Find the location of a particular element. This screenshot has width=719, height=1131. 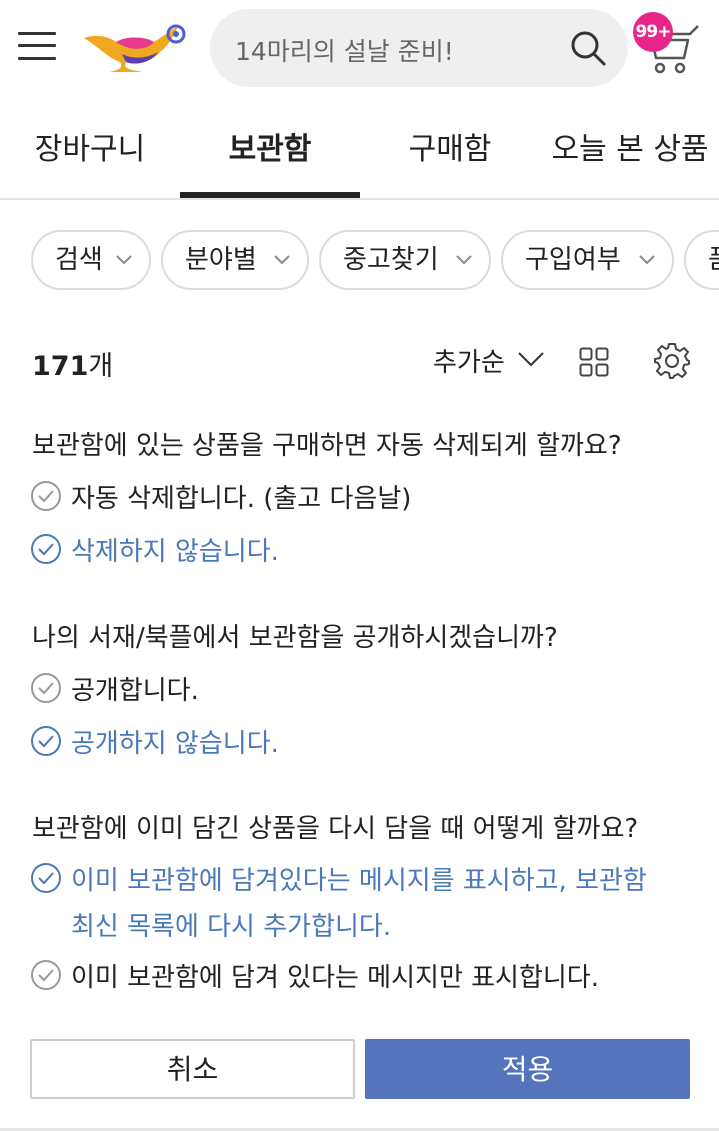

filter-purchased-chip: 구입여부 is located at coordinates (587, 260).